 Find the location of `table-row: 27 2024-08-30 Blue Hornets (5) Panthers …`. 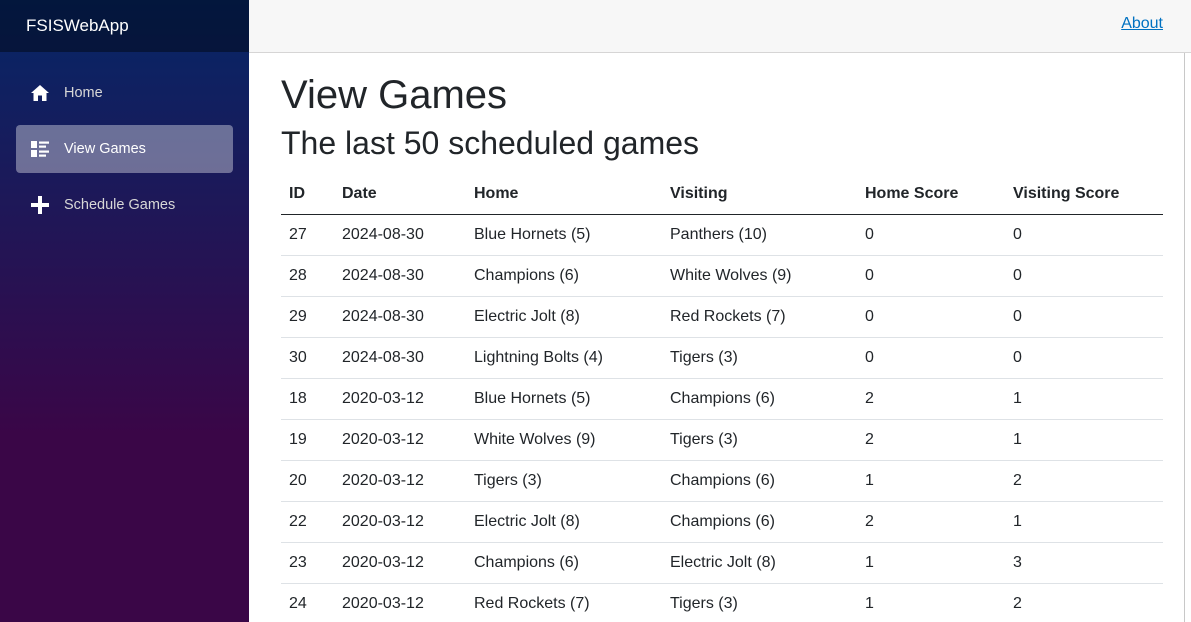

table-row: 27 2024-08-30 Blue Hornets (5) Panthers … is located at coordinates (722, 235).